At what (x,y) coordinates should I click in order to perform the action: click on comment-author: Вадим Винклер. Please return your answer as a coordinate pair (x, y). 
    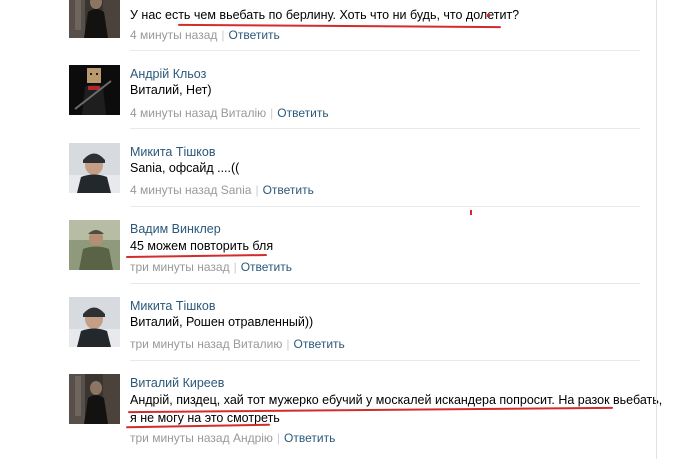
    Looking at the image, I should click on (175, 229).